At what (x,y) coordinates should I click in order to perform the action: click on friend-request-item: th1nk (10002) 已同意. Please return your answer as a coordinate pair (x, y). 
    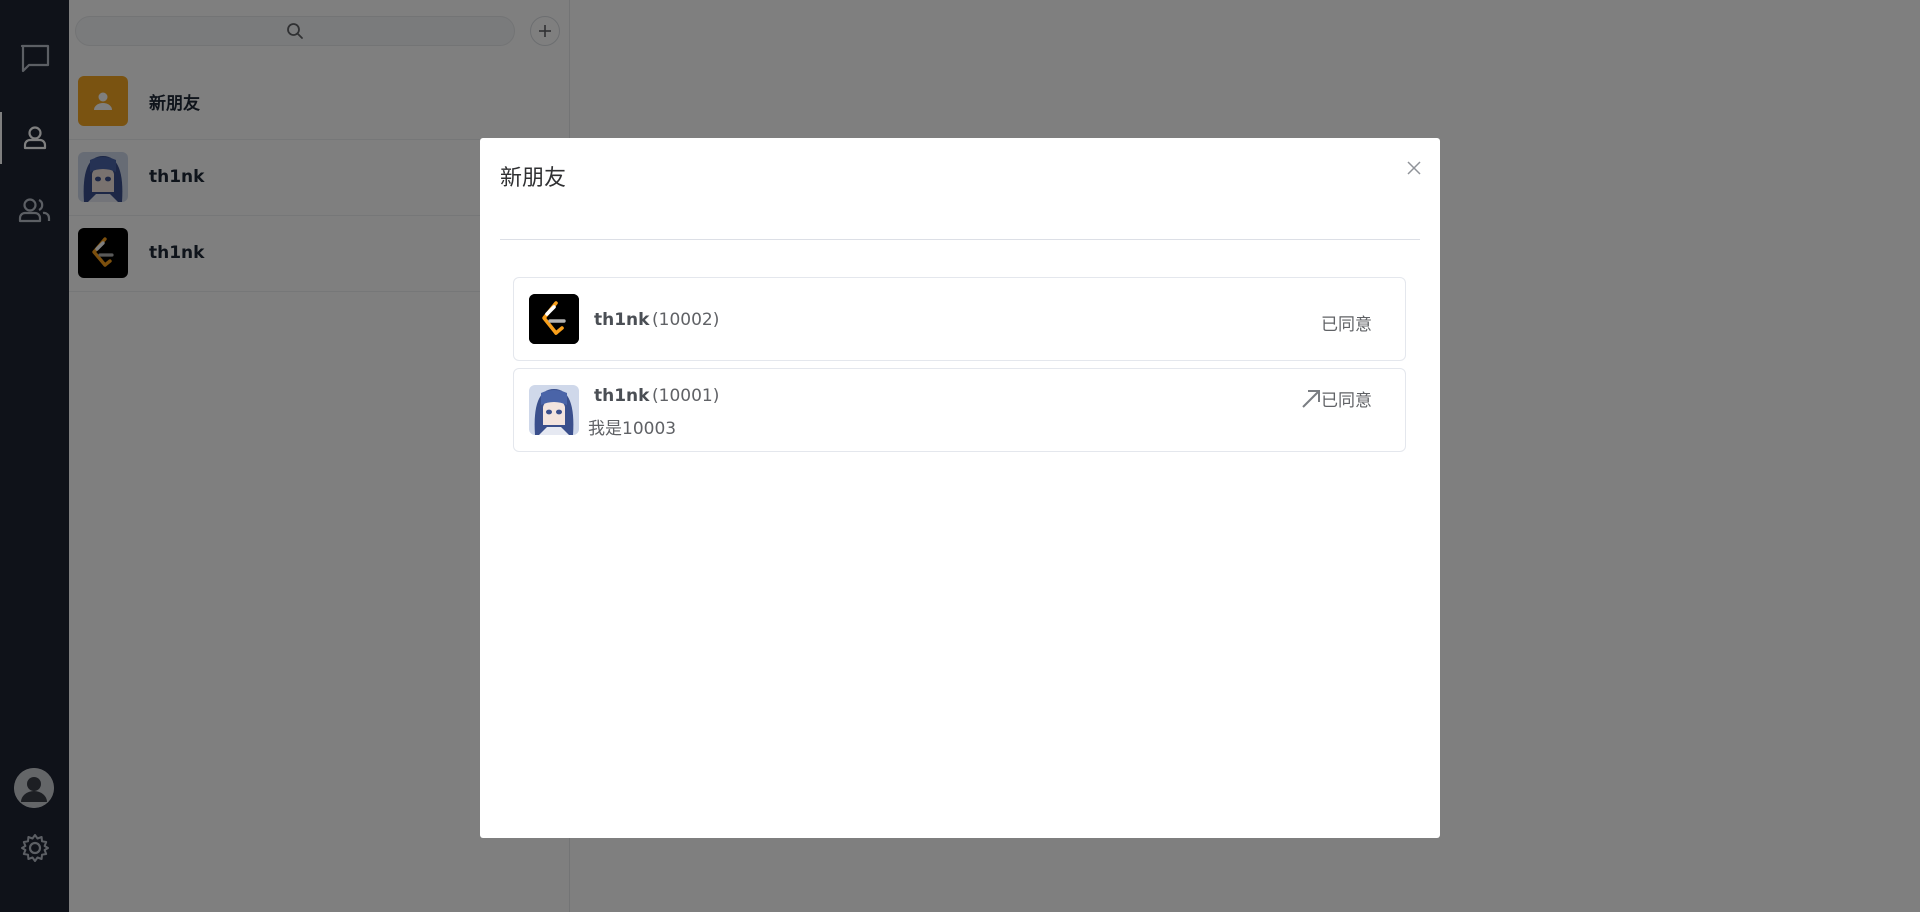
    Looking at the image, I should click on (959, 319).